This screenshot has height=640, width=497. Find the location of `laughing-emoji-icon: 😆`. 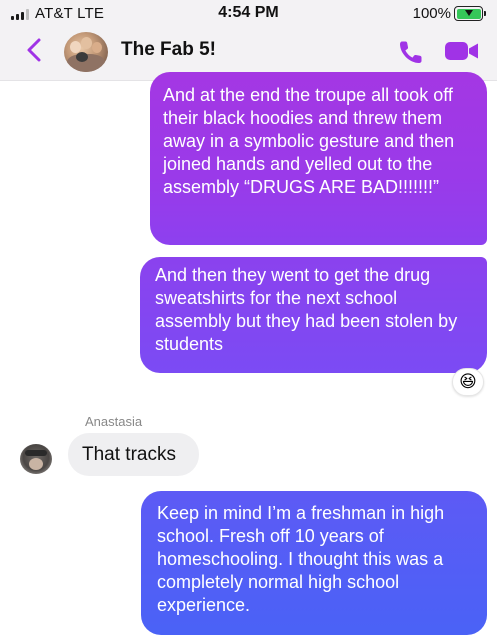

laughing-emoji-icon: 😆 is located at coordinates (468, 381).